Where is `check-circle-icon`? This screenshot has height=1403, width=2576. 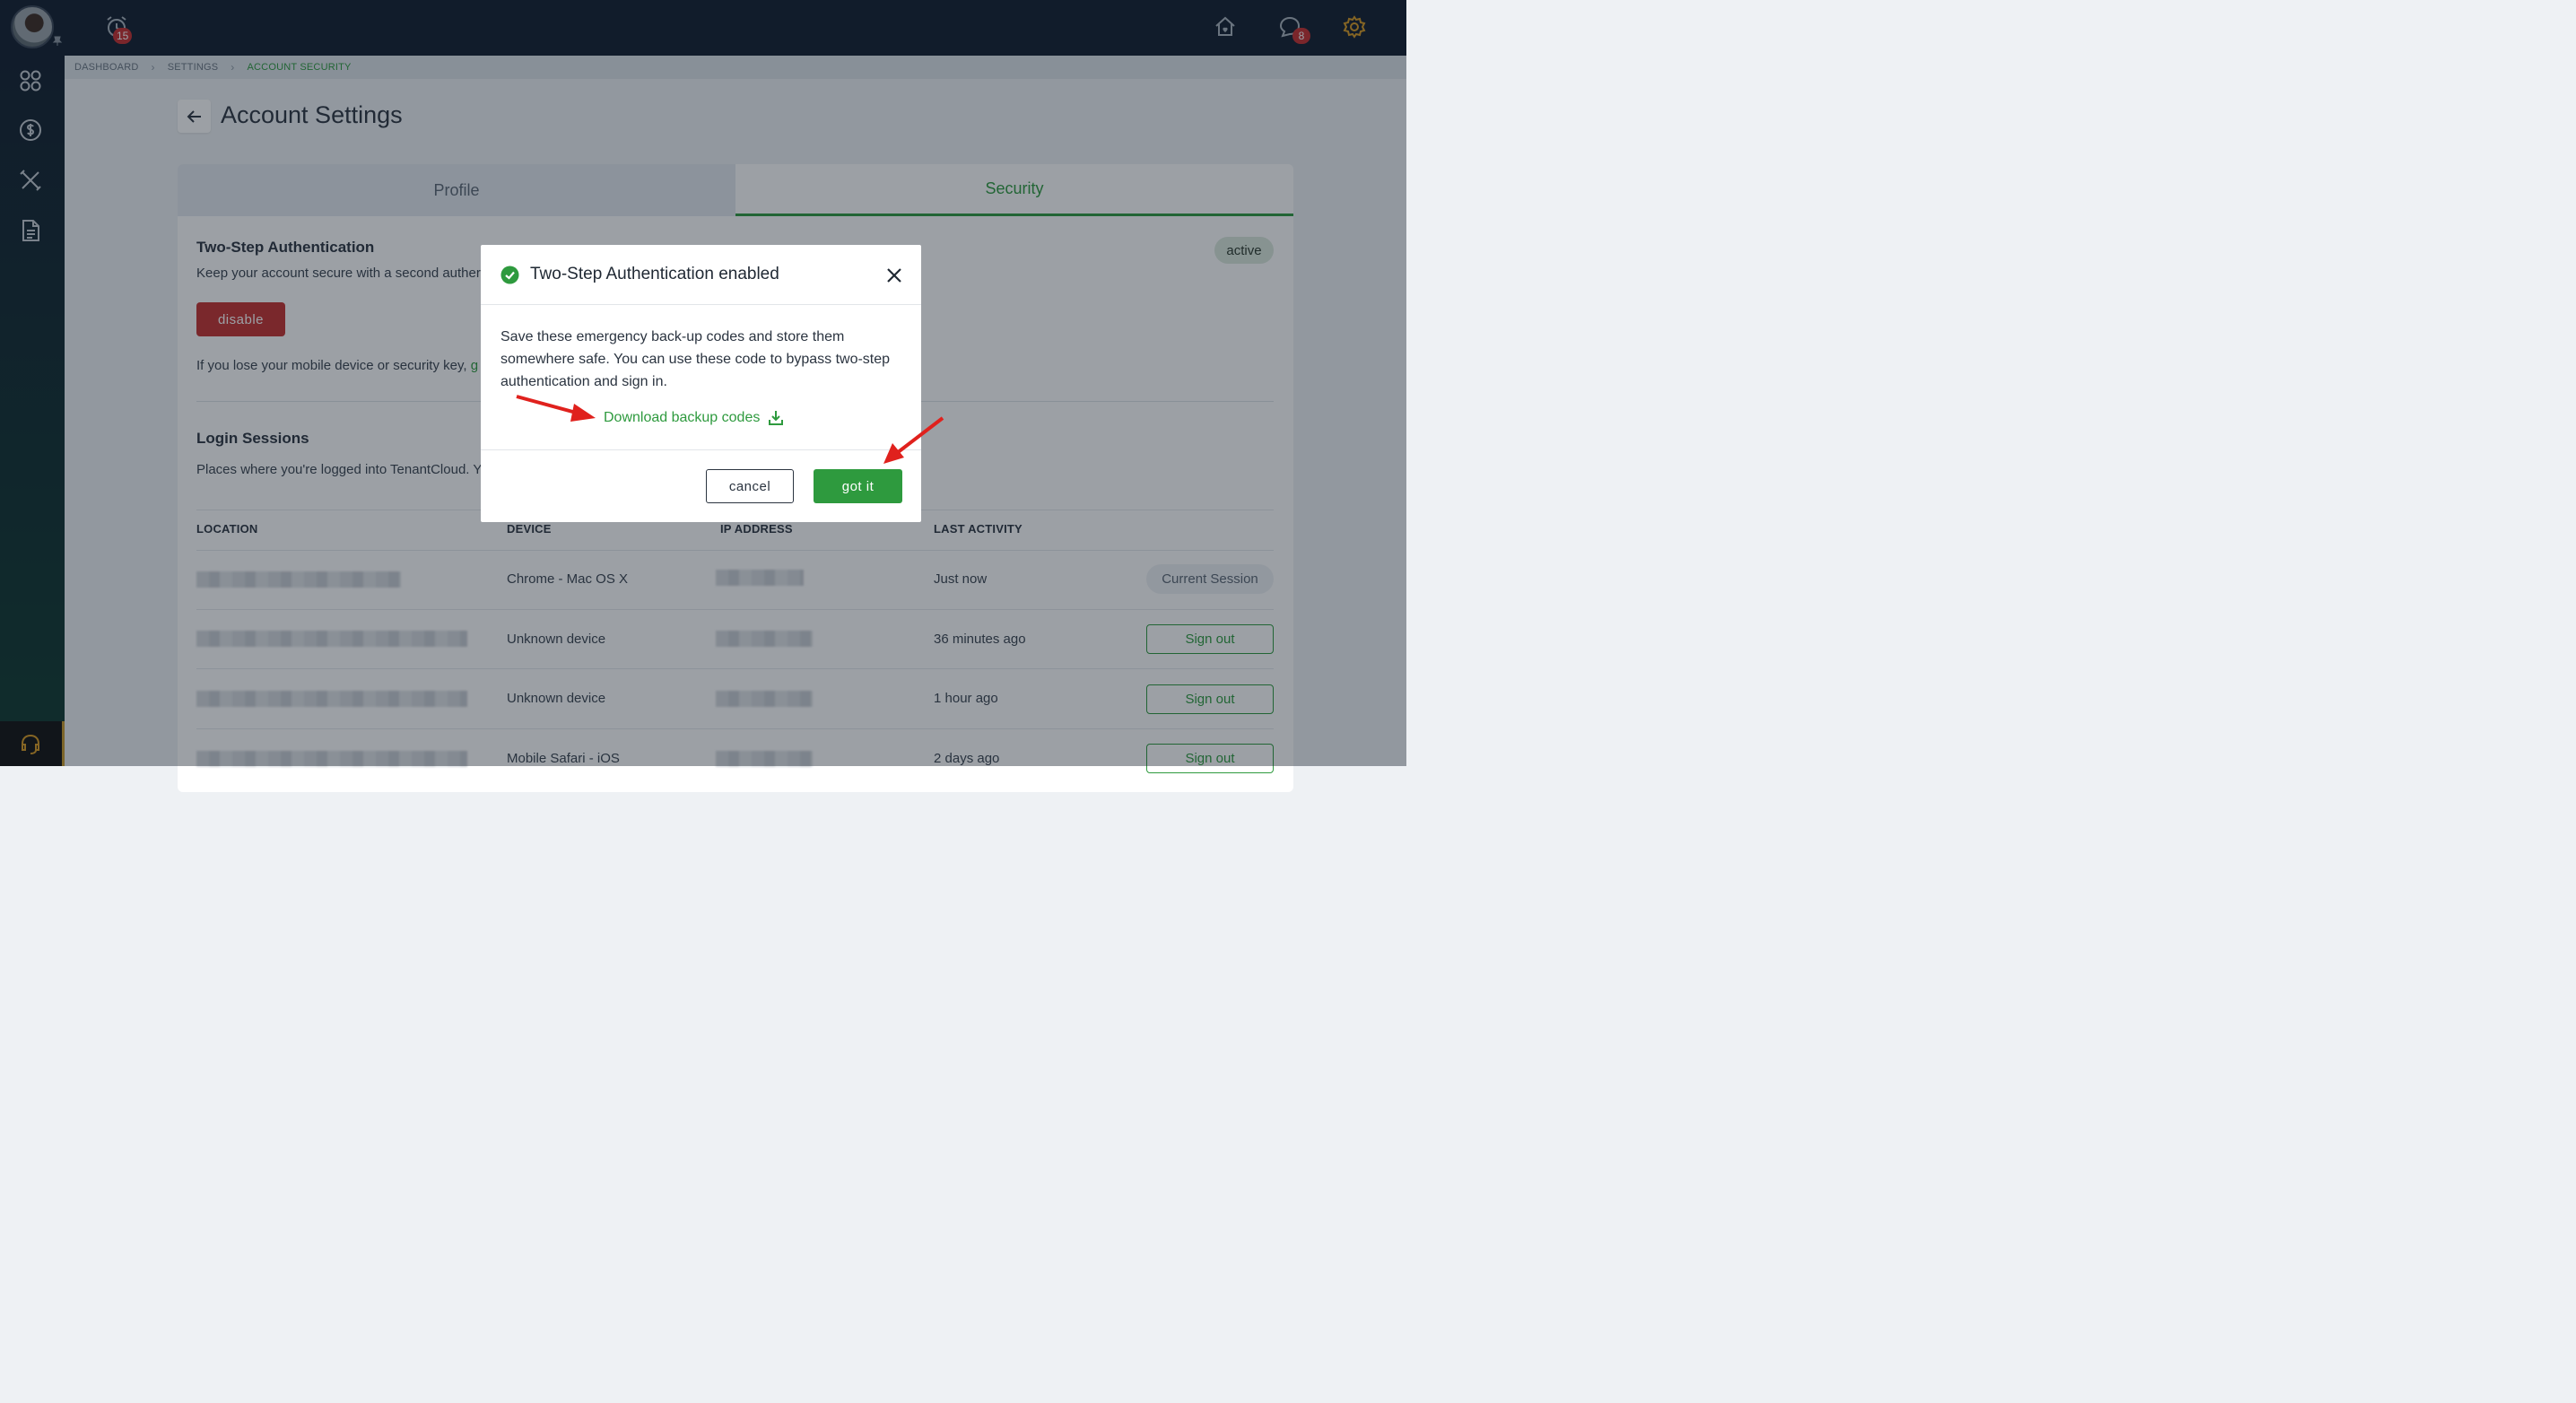
check-circle-icon is located at coordinates (509, 275).